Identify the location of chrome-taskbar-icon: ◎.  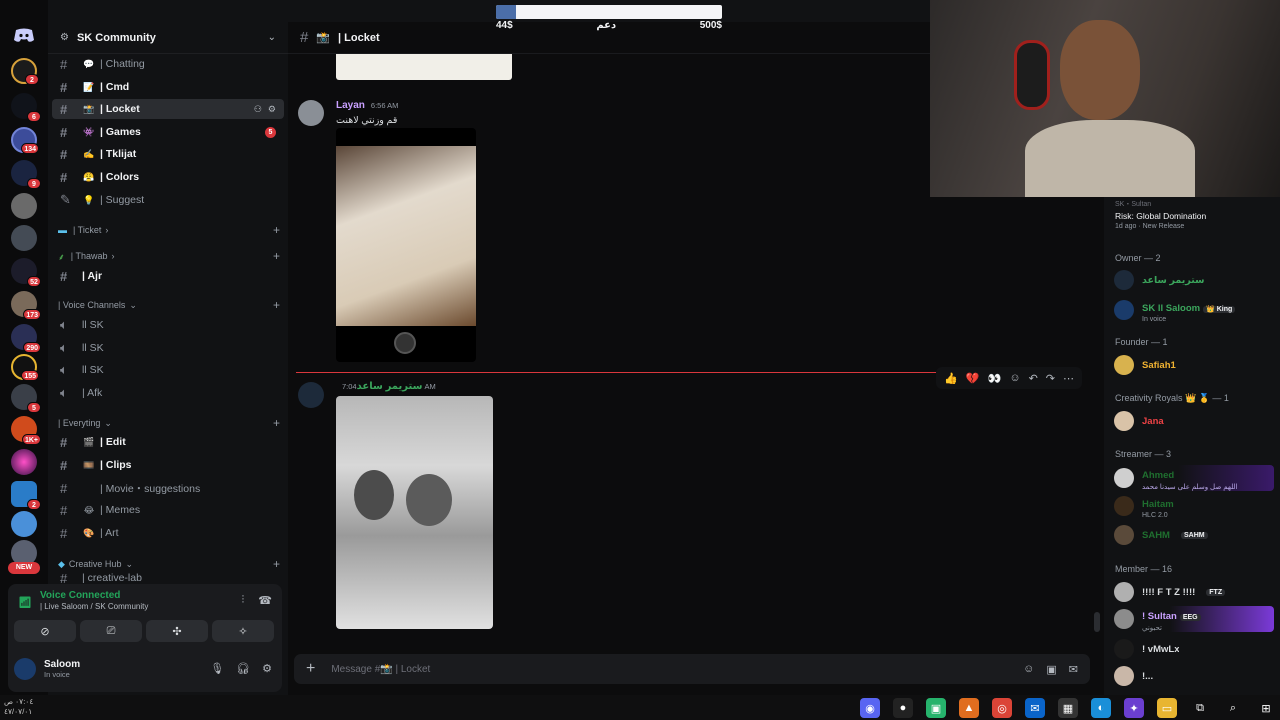
(1002, 708).